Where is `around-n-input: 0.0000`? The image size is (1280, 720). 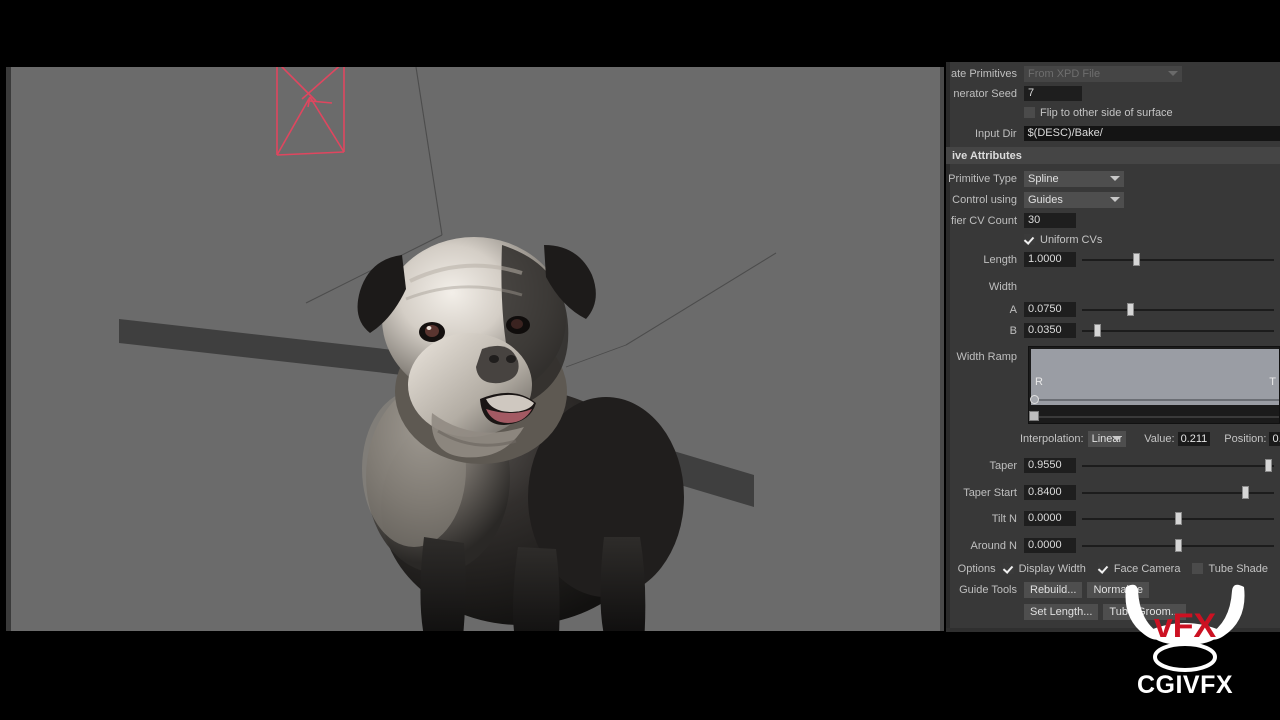 around-n-input: 0.0000 is located at coordinates (1050, 545).